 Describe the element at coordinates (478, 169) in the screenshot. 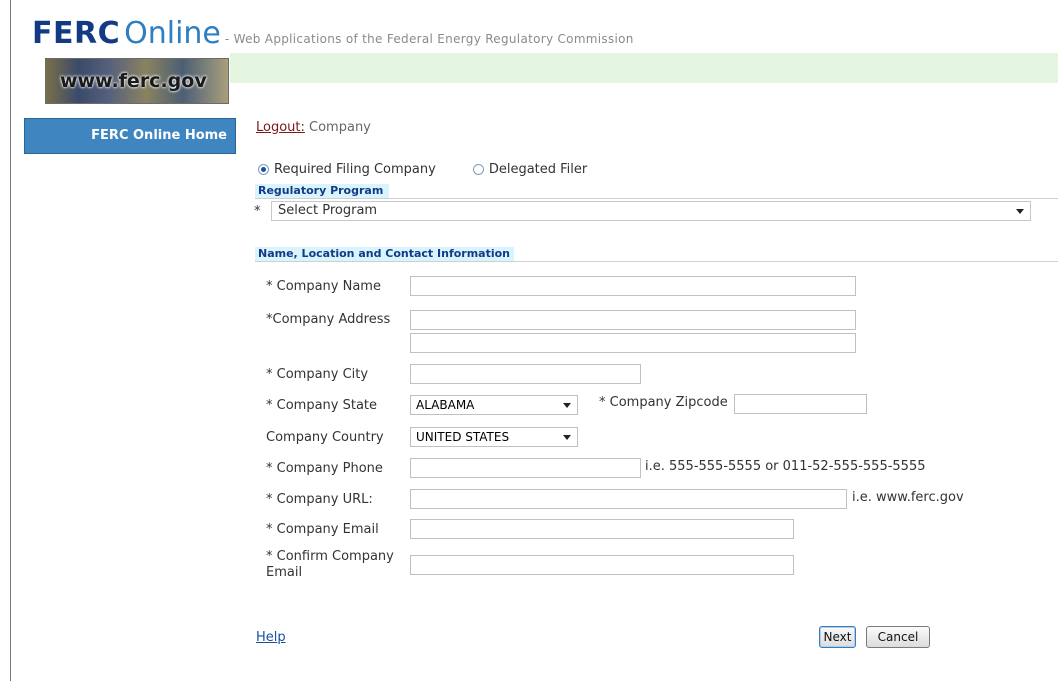

I see `delegated-filer-radio` at that location.